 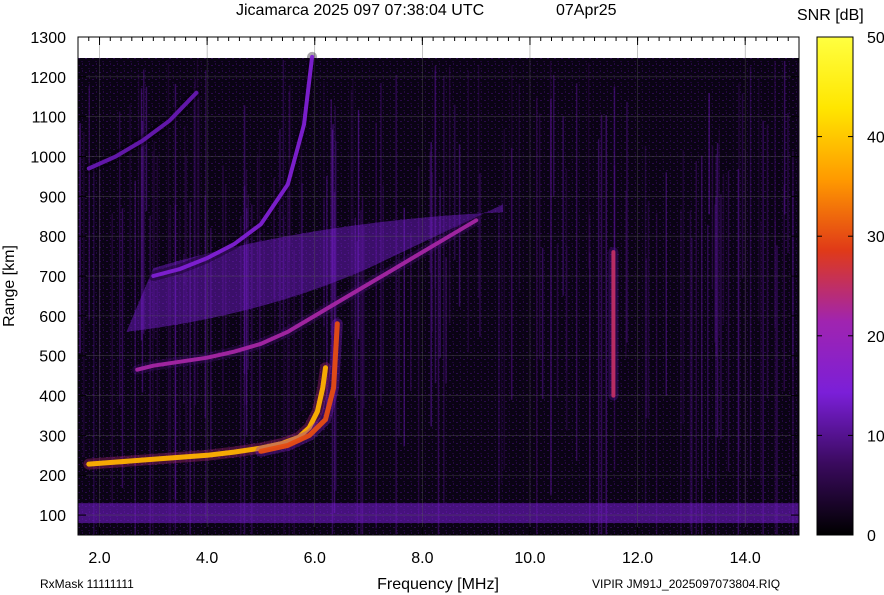 What do you see at coordinates (745, 558) in the screenshot?
I see `x-tick-label: 14.0` at bounding box center [745, 558].